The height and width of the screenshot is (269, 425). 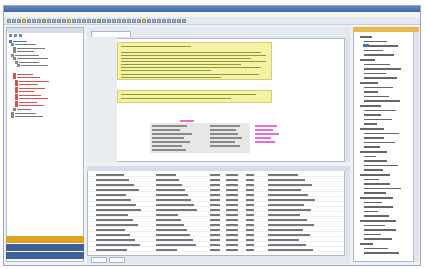 What do you see at coordinates (10, 35) in the screenshot?
I see `refresh-icon` at bounding box center [10, 35].